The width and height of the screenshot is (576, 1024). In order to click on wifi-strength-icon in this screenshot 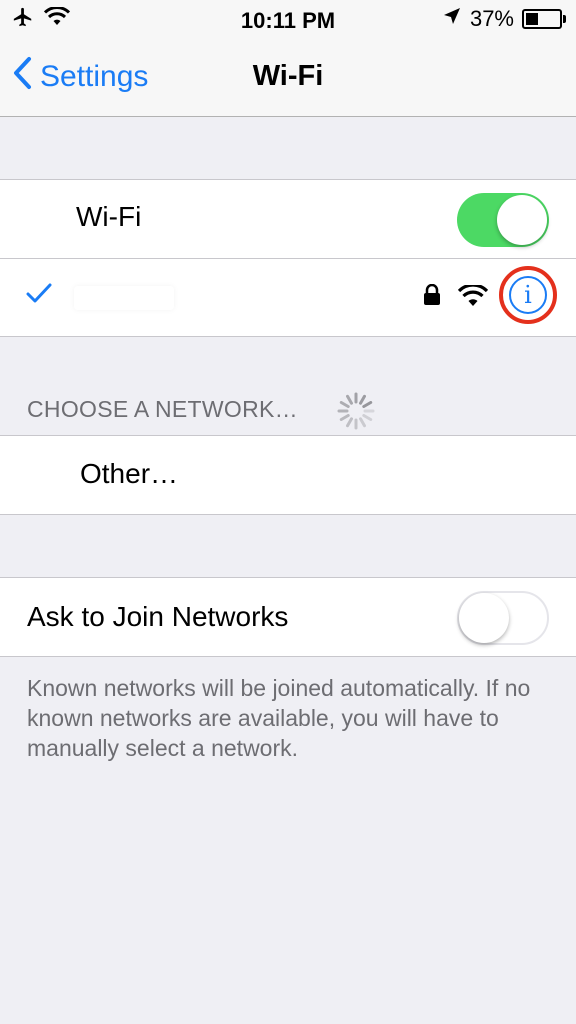, I will do `click(473, 297)`.